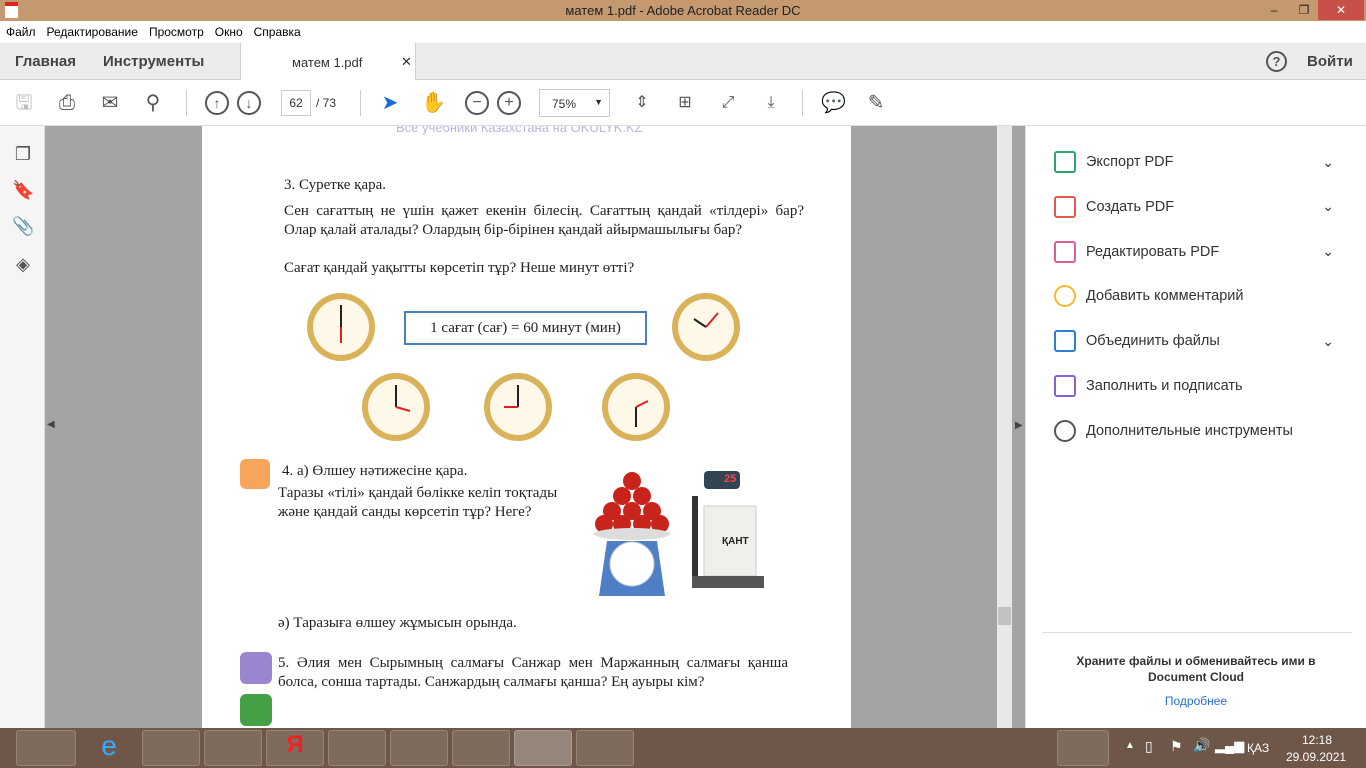  Describe the element at coordinates (735, 541) in the screenshot. I see `sack-label: ҚАНТ` at that location.